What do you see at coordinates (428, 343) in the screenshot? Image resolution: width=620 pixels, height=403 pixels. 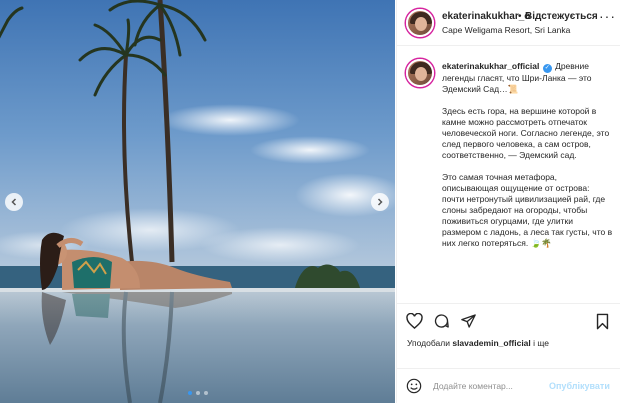 I see `likes-prefix: Уподобали` at bounding box center [428, 343].